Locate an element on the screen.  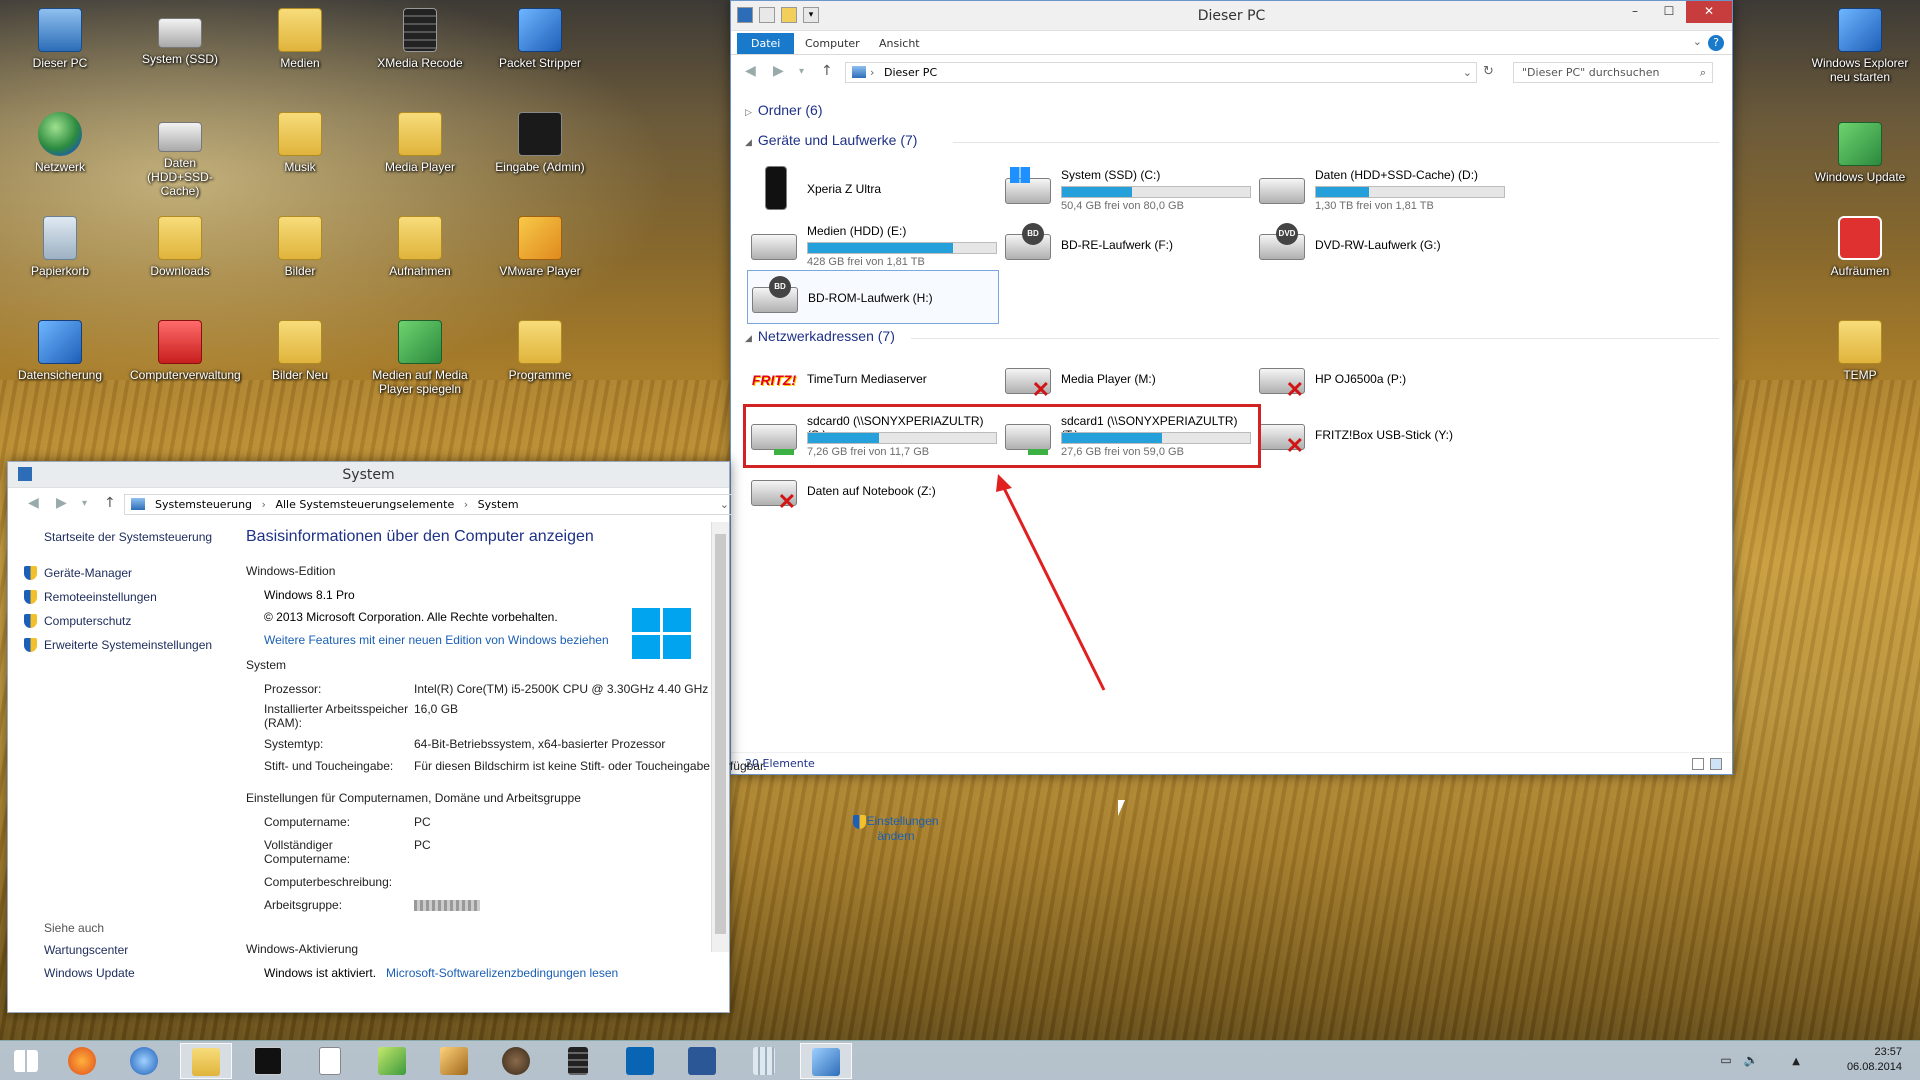
desktop-icon-left-11: Downloads is located at coordinates (180, 247).